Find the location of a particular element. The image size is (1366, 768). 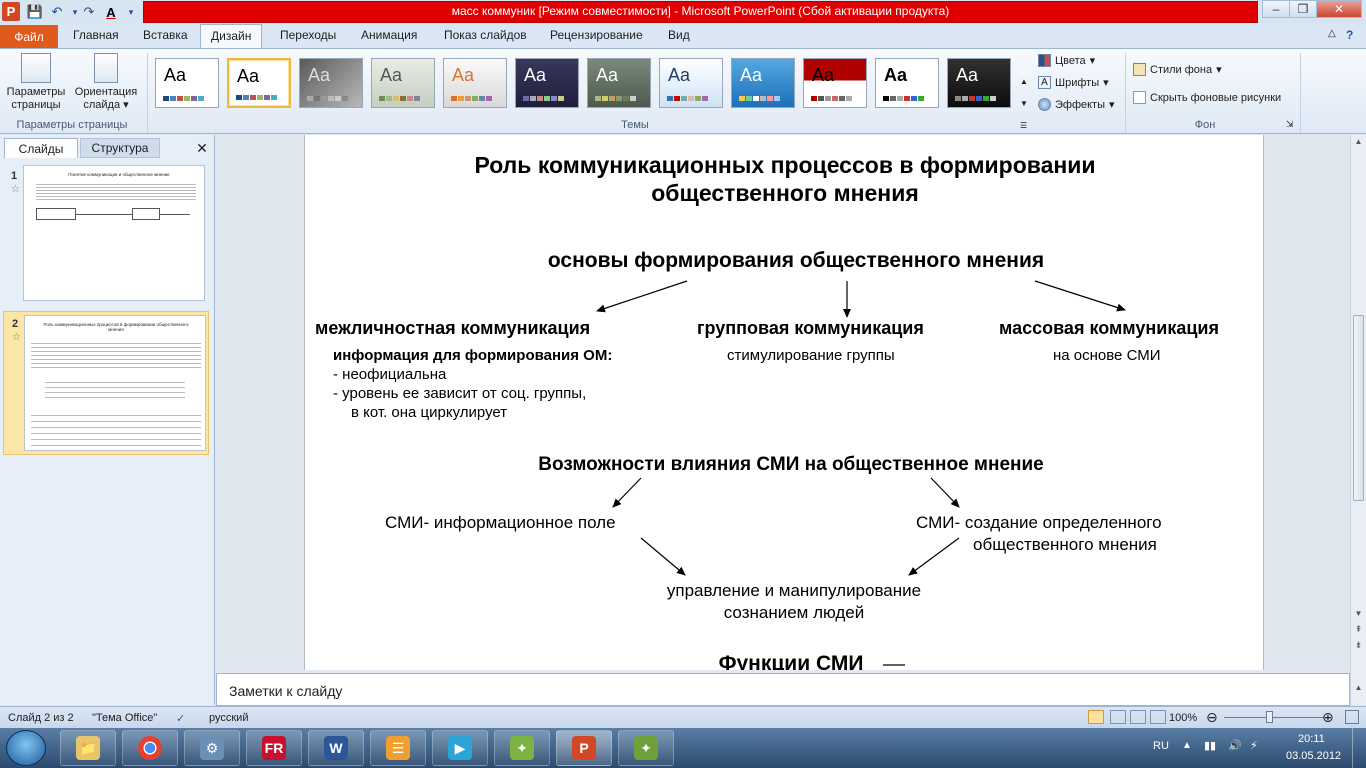

smi-opinion-line-2: общественного мнения is located at coordinates (1065, 545).